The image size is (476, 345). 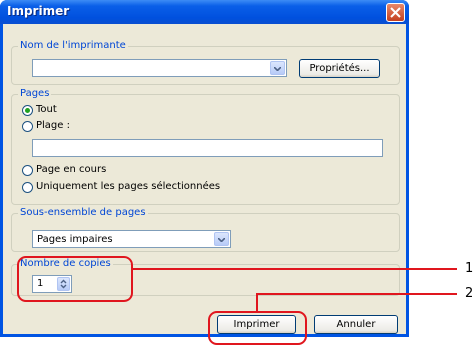 What do you see at coordinates (257, 328) in the screenshot?
I see `print-callout-box` at bounding box center [257, 328].